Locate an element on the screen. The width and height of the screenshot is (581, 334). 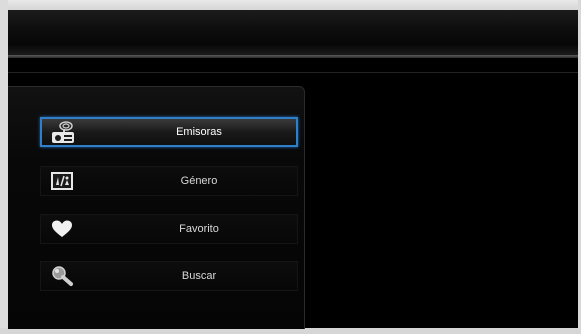
bezel-left is located at coordinates (4, 167).